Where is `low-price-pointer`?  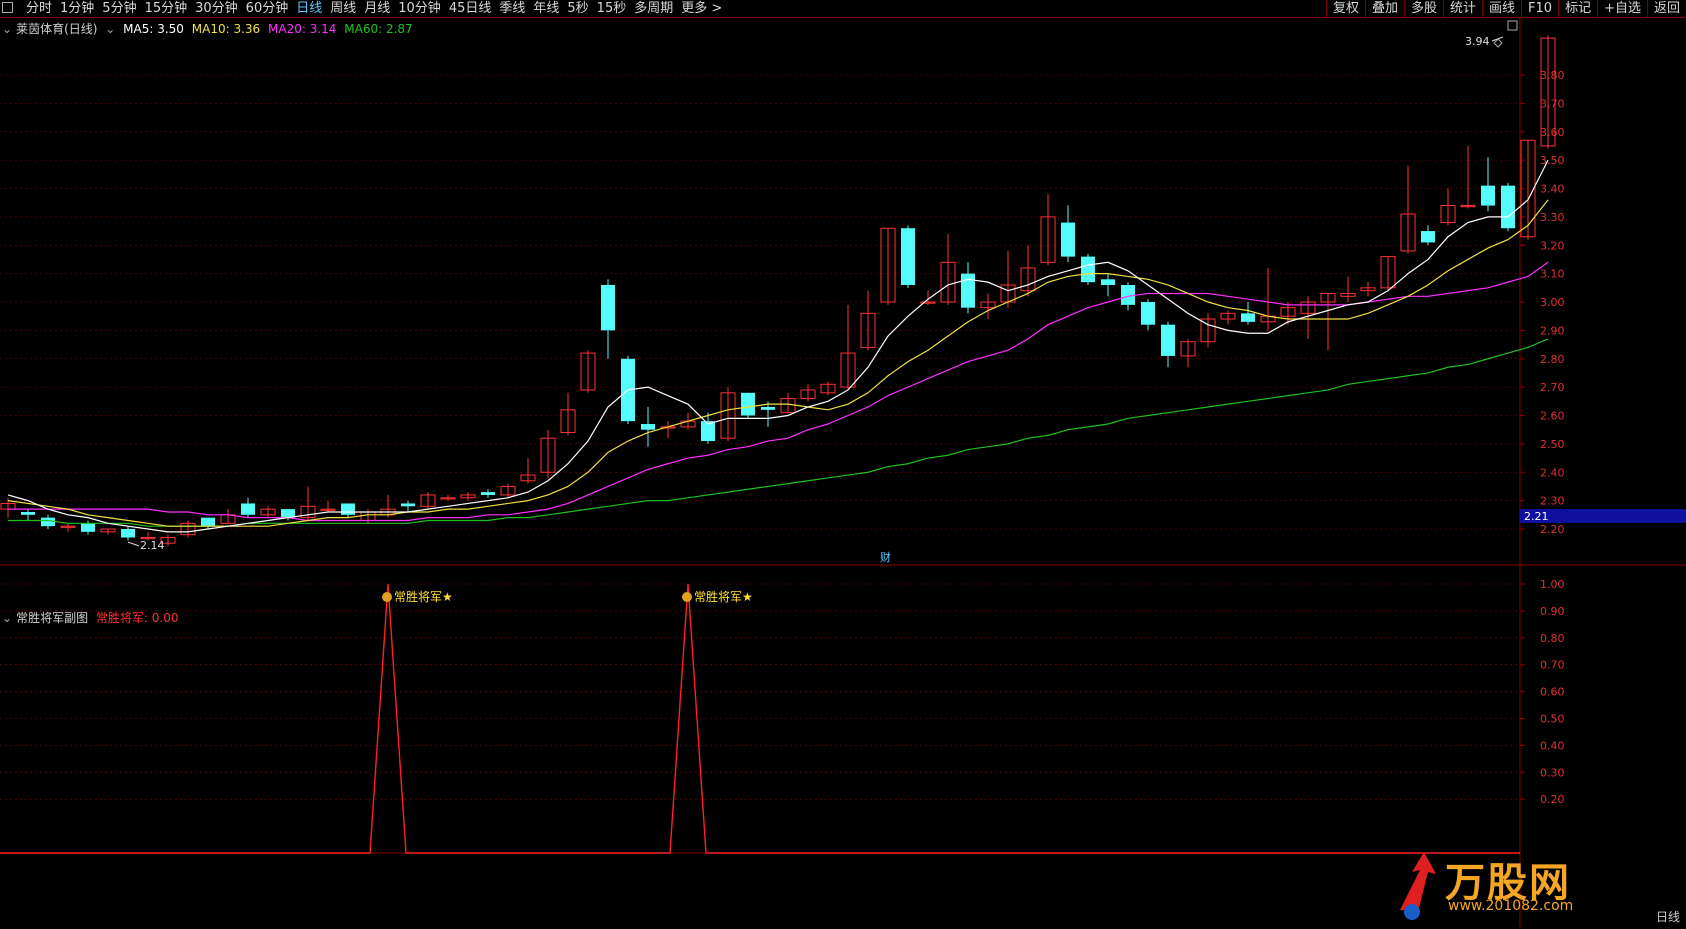 low-price-pointer is located at coordinates (133, 544).